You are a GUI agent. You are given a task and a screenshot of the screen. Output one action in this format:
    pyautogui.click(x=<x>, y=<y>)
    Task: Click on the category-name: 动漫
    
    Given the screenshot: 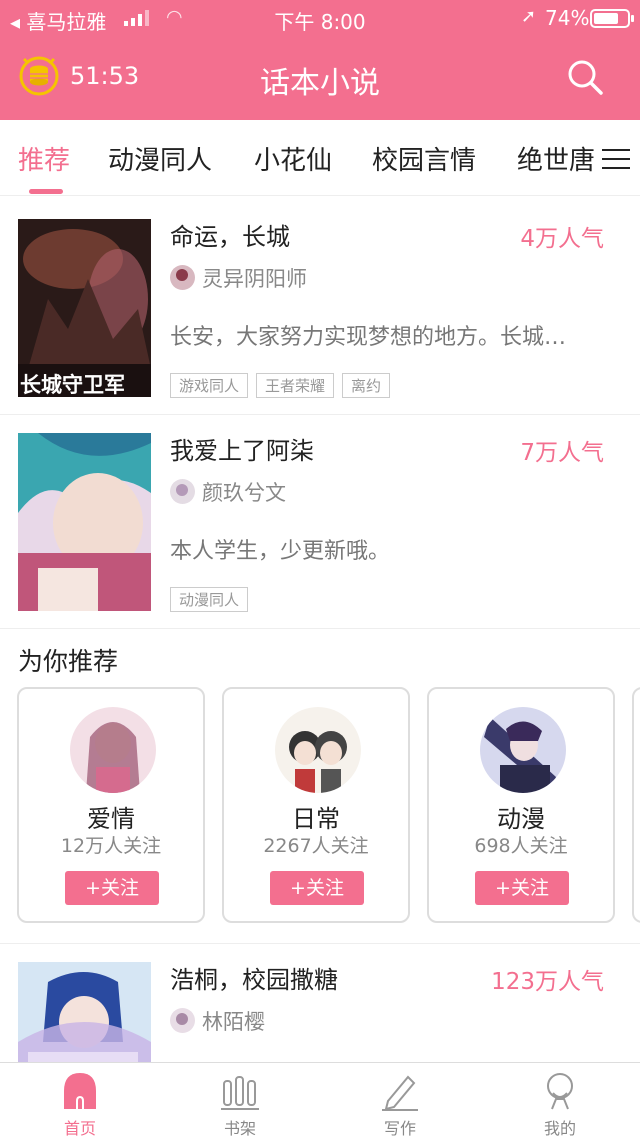 What is the action you would take?
    pyautogui.click(x=521, y=819)
    